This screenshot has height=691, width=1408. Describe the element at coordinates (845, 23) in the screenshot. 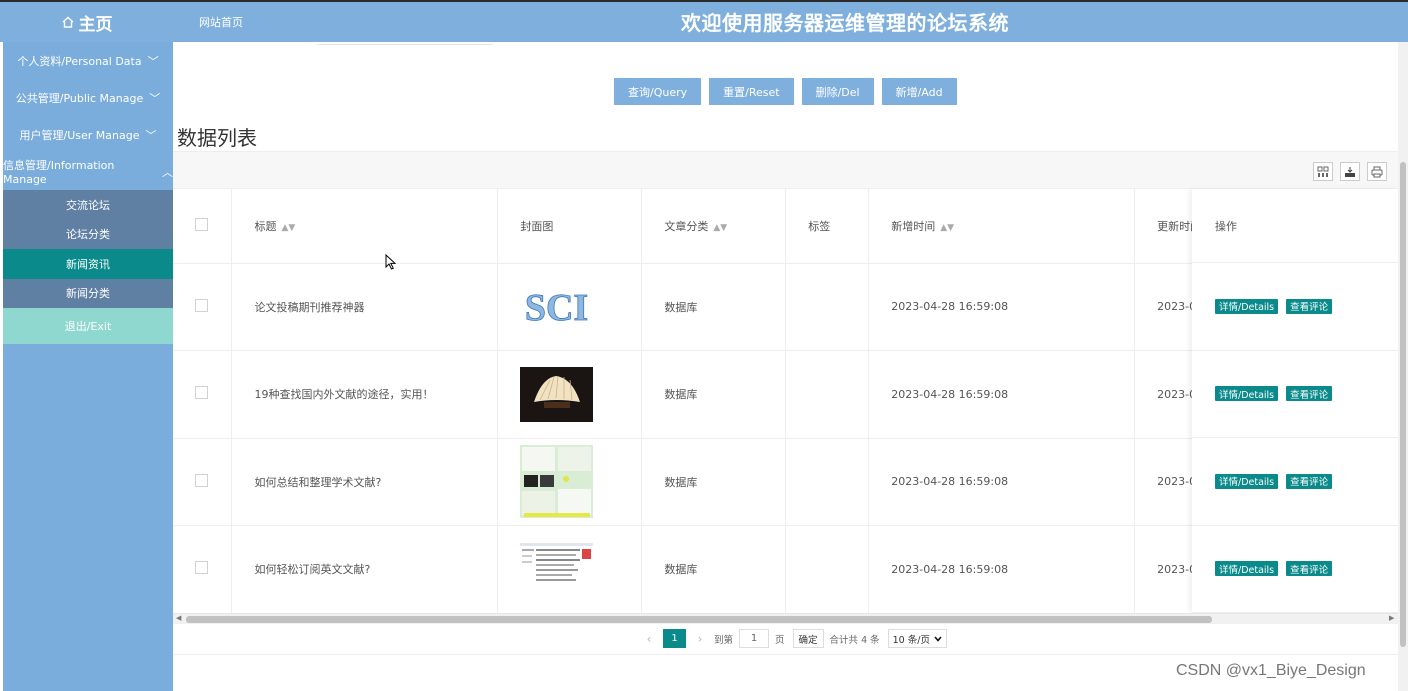

I see `system-title: 欢迎使用服务器运维管理的论坛系统` at that location.